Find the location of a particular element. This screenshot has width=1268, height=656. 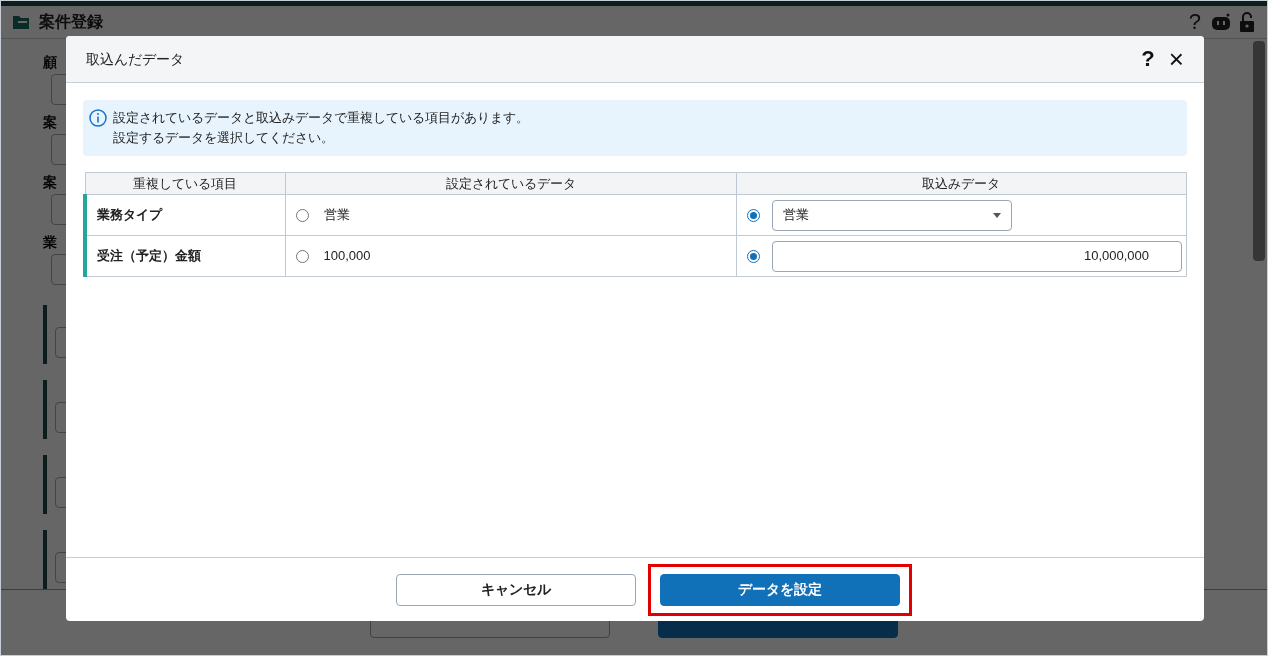

info-message: 設定されているデータと取込みデータで重複している項目があります。 is located at coordinates (321, 118).